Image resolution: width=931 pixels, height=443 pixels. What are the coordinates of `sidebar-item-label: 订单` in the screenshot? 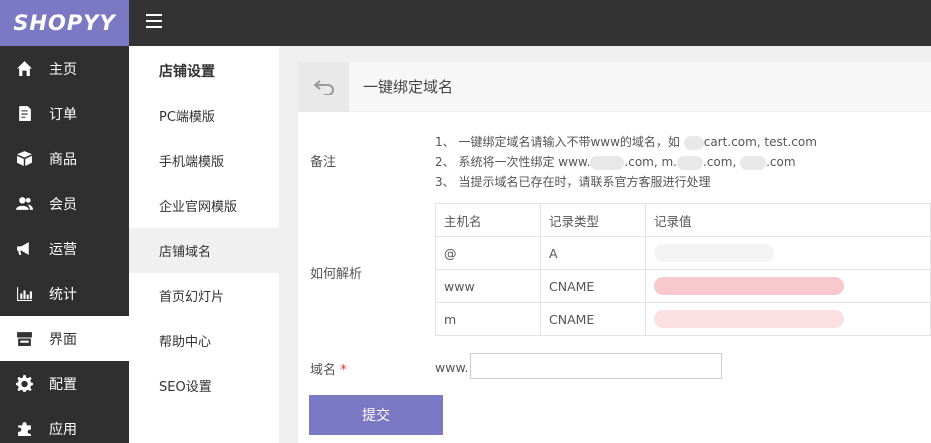 It's located at (63, 114).